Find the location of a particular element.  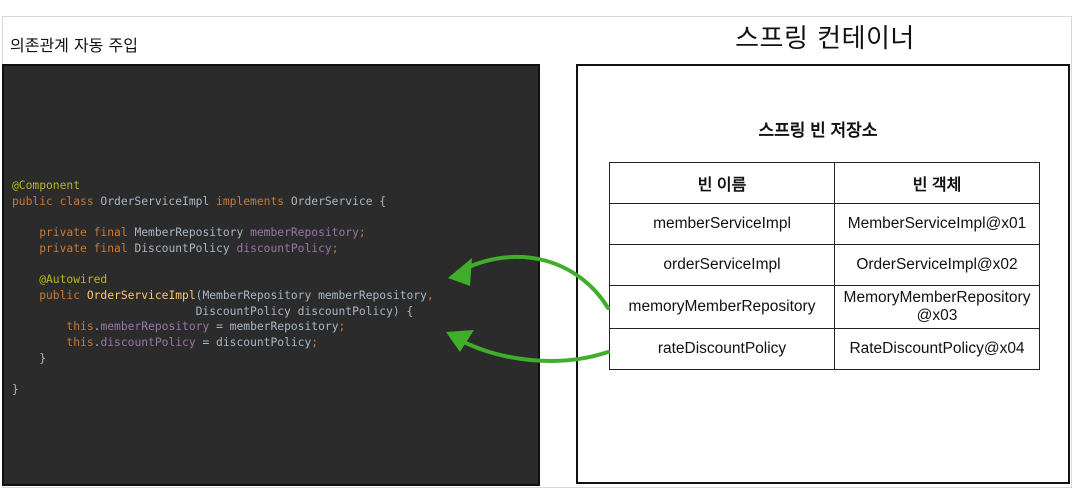

code-token: DiscountPolicy discountPolicy) { is located at coordinates (213, 311).